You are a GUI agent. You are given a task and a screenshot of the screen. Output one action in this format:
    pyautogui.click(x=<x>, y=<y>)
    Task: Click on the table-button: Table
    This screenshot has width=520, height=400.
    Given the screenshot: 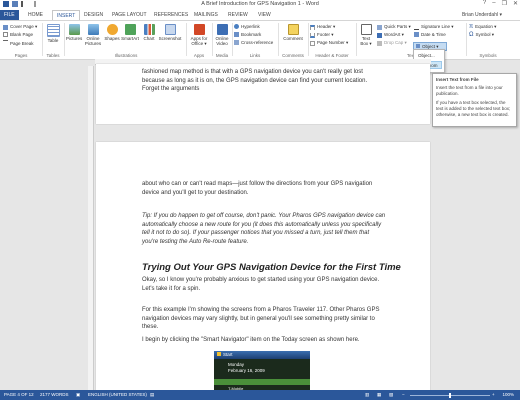 What is the action you would take?
    pyautogui.click(x=53, y=33)
    